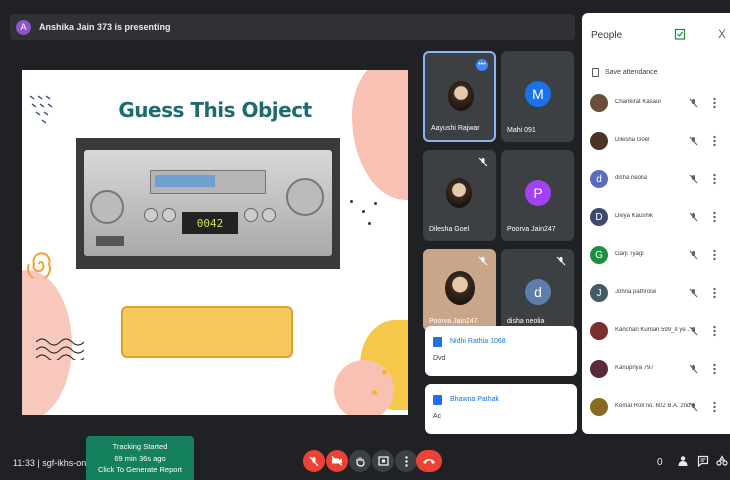  I want to click on participant-tile: Dilesha Goel, so click(459, 195).